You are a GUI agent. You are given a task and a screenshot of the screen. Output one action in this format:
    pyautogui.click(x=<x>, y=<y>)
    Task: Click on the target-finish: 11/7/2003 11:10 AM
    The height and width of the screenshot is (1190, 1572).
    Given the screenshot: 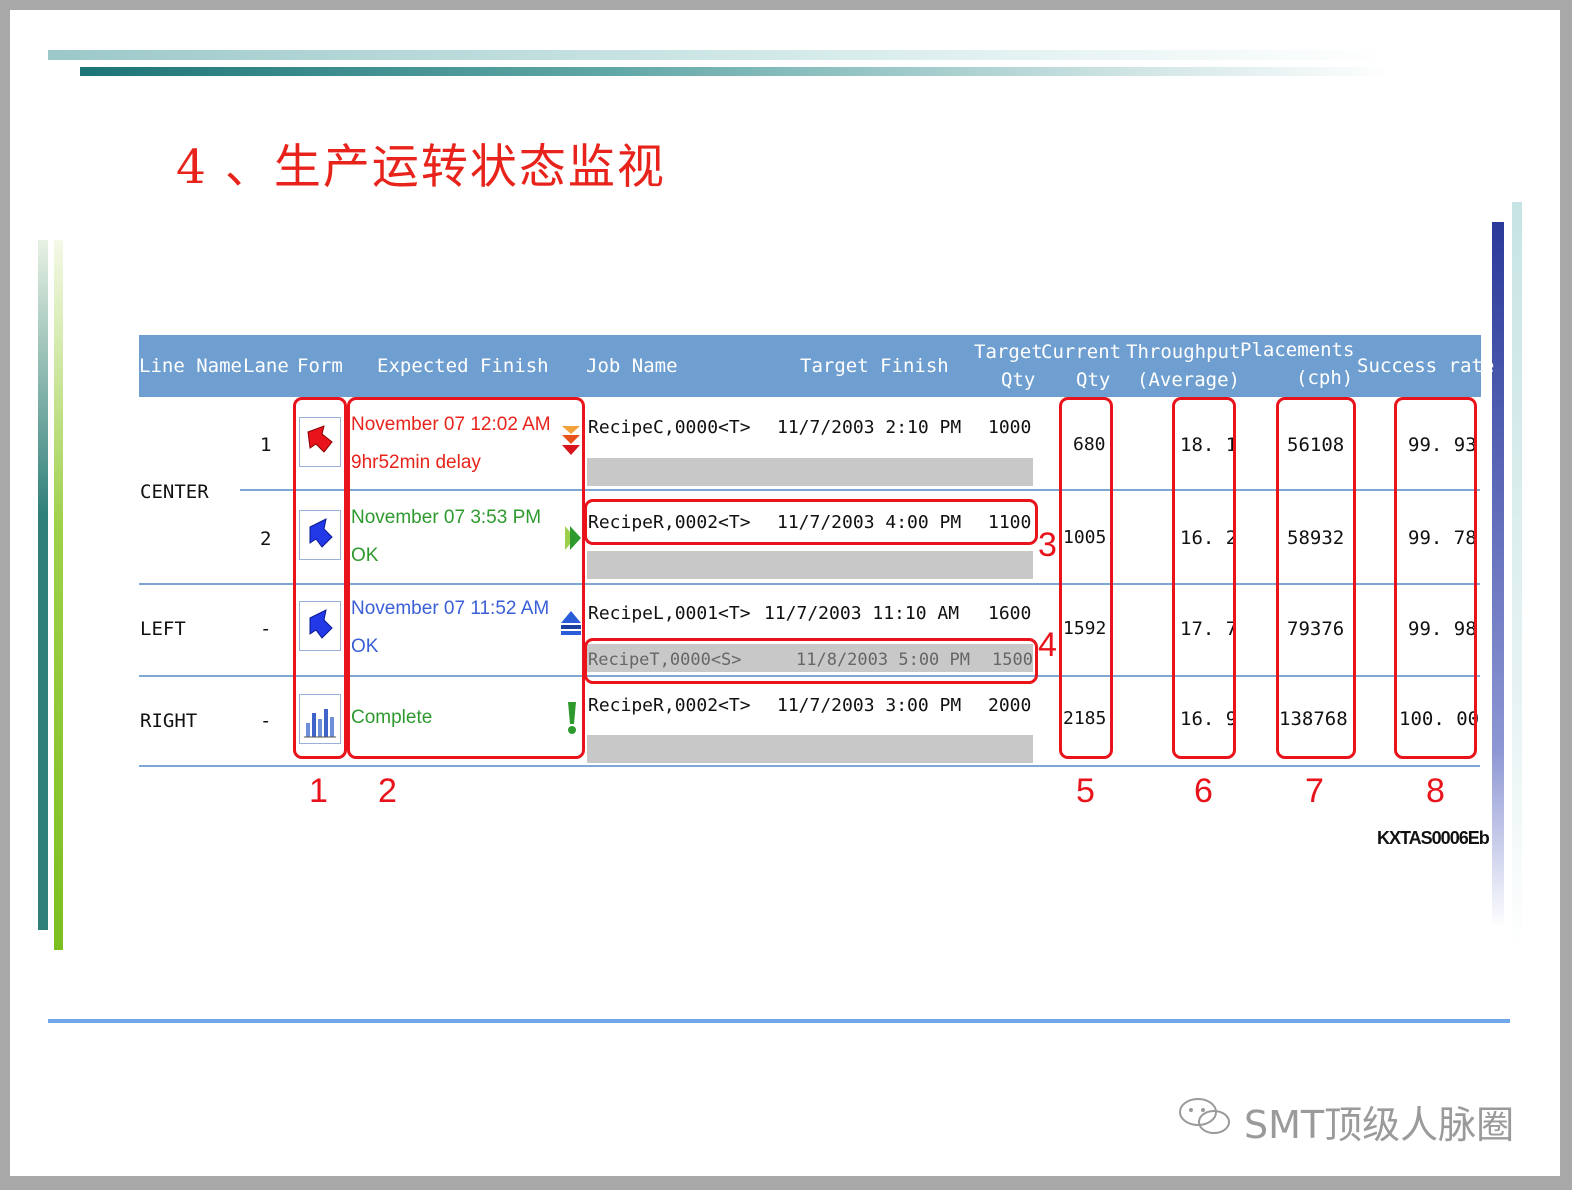 What is the action you would take?
    pyautogui.click(x=862, y=613)
    